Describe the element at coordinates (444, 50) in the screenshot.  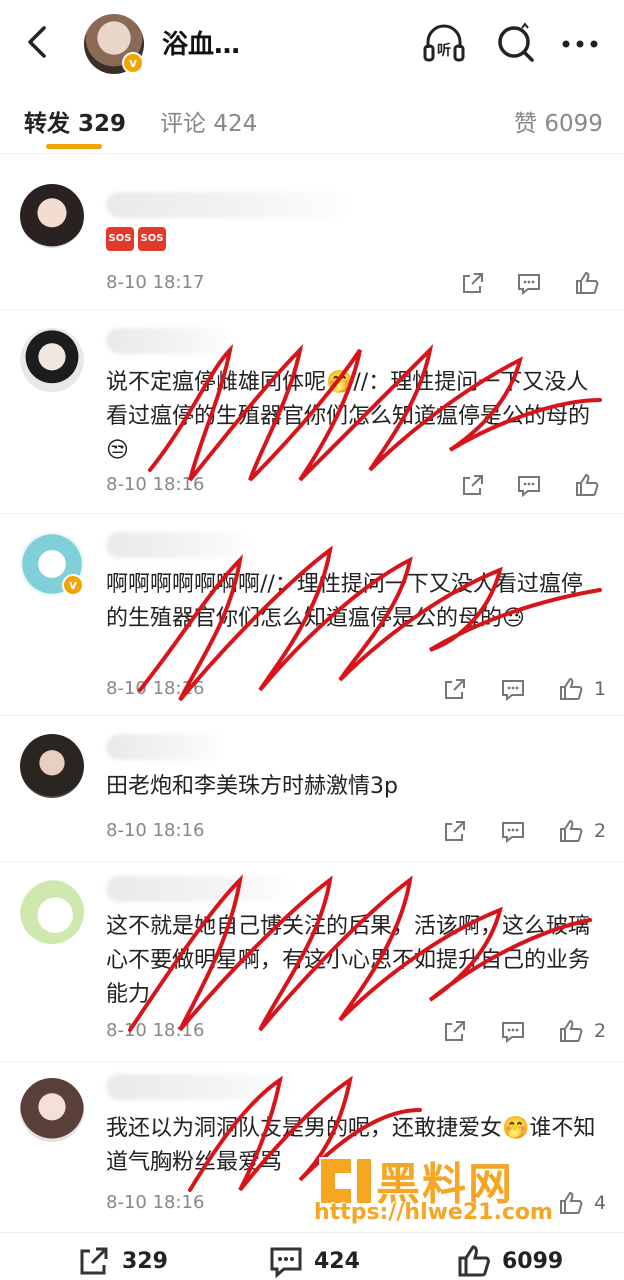
I see `listen-label: 听` at that location.